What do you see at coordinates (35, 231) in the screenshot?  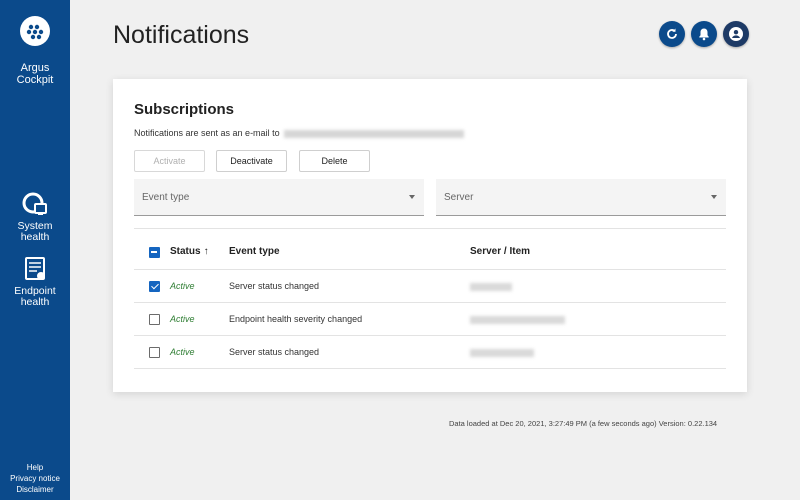 I see `sidebar-item-label: System health` at bounding box center [35, 231].